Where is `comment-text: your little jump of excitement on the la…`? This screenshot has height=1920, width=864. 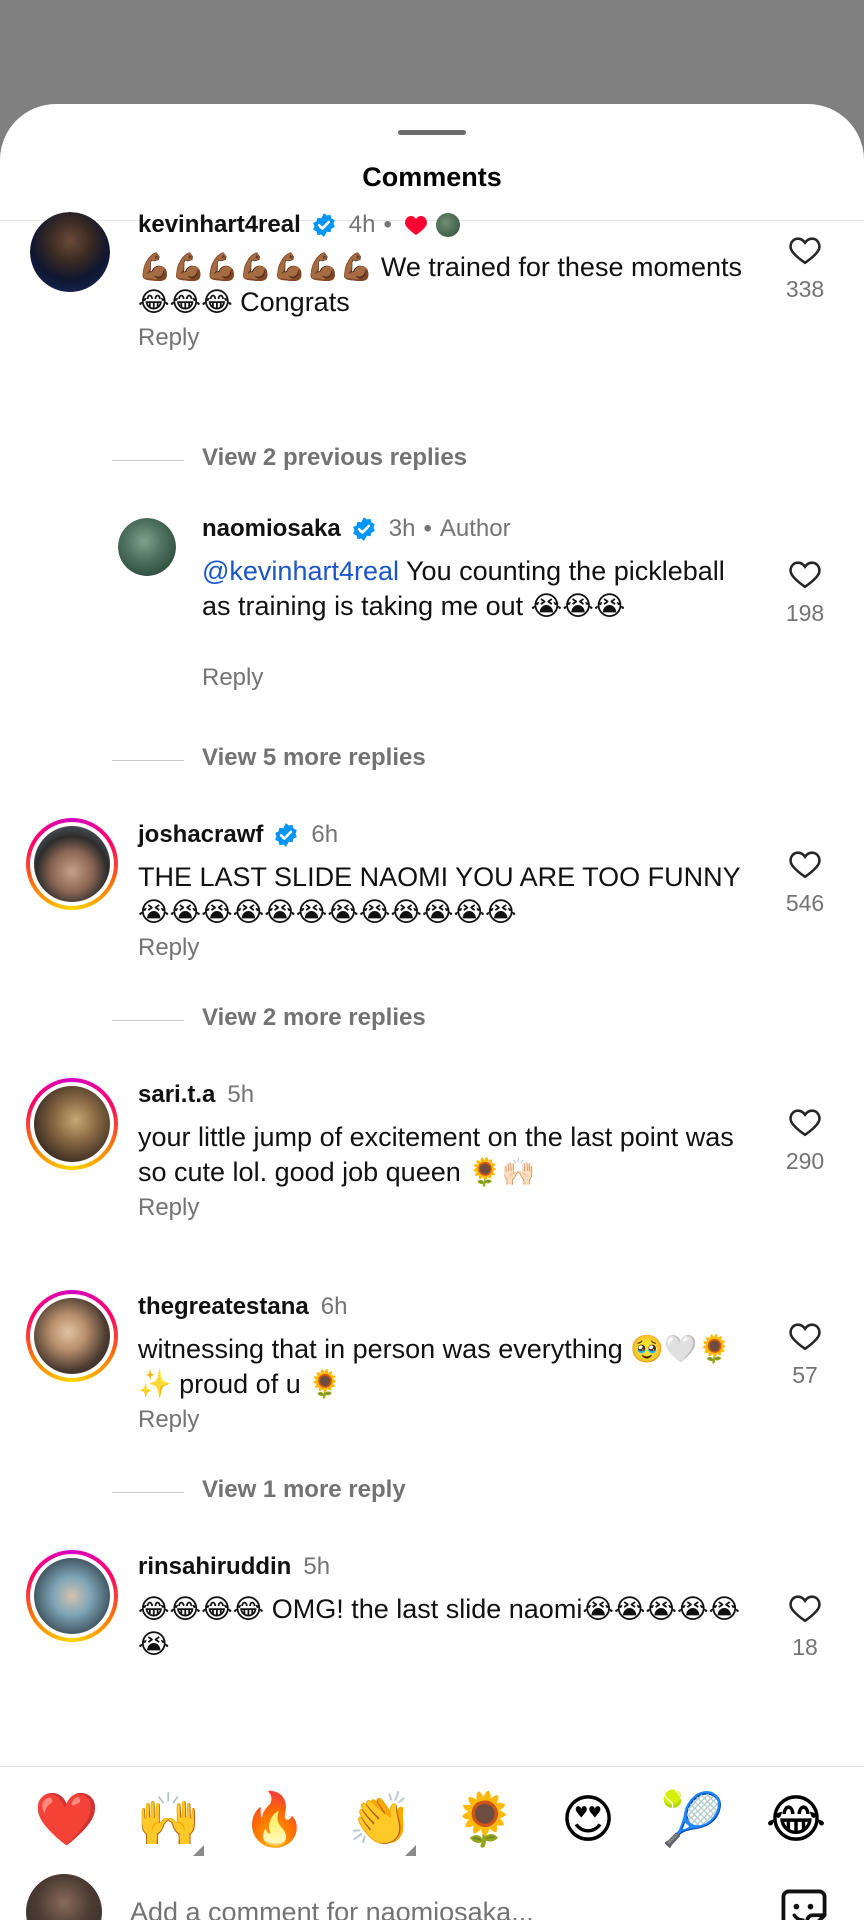
comment-text: your little jump of excitement on the la… is located at coordinates (436, 1154).